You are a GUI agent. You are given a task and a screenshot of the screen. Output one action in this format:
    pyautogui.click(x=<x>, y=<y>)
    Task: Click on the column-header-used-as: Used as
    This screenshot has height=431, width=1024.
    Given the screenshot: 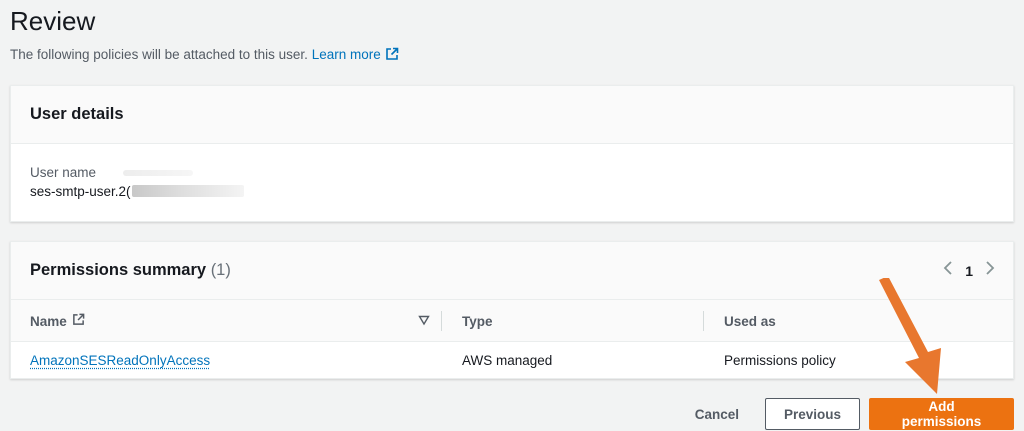 What is the action you would take?
    pyautogui.click(x=750, y=321)
    